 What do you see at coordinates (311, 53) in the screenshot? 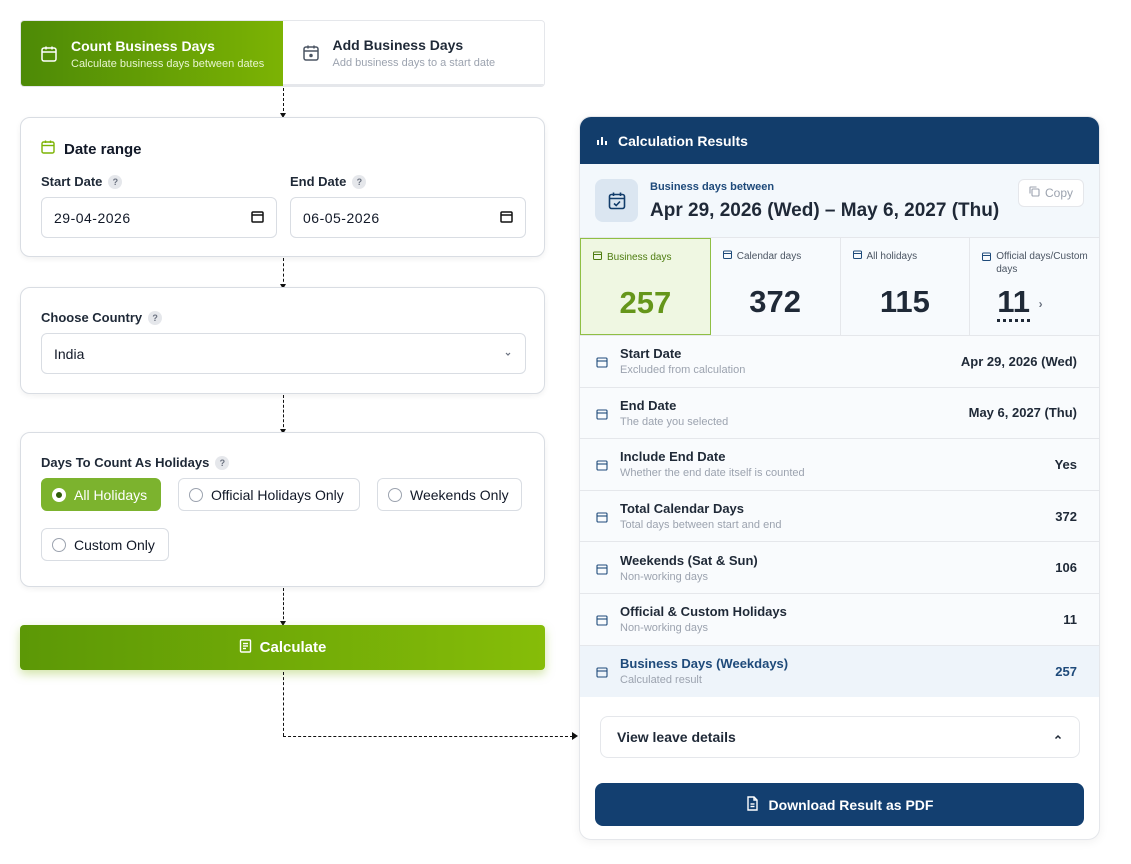
I see `calendar-plus-icon` at bounding box center [311, 53].